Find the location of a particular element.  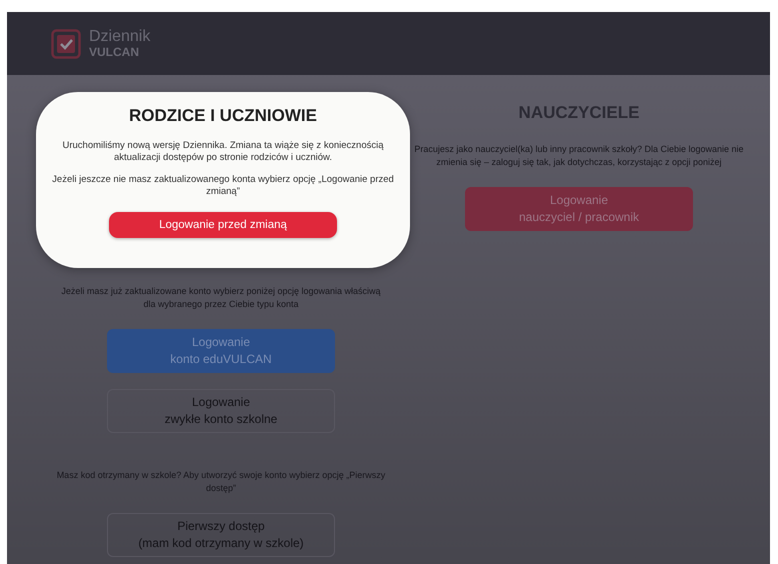

logo-title: Dziennik is located at coordinates (119, 37).